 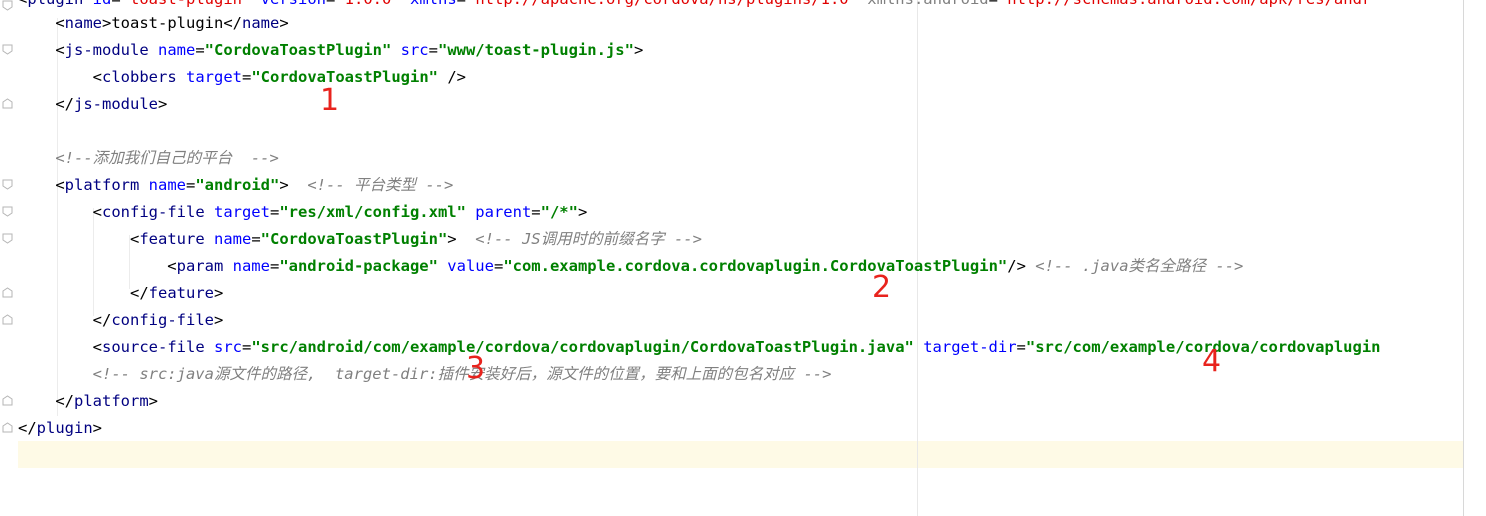 I want to click on code-line: </feature>, so click(x=120, y=293).